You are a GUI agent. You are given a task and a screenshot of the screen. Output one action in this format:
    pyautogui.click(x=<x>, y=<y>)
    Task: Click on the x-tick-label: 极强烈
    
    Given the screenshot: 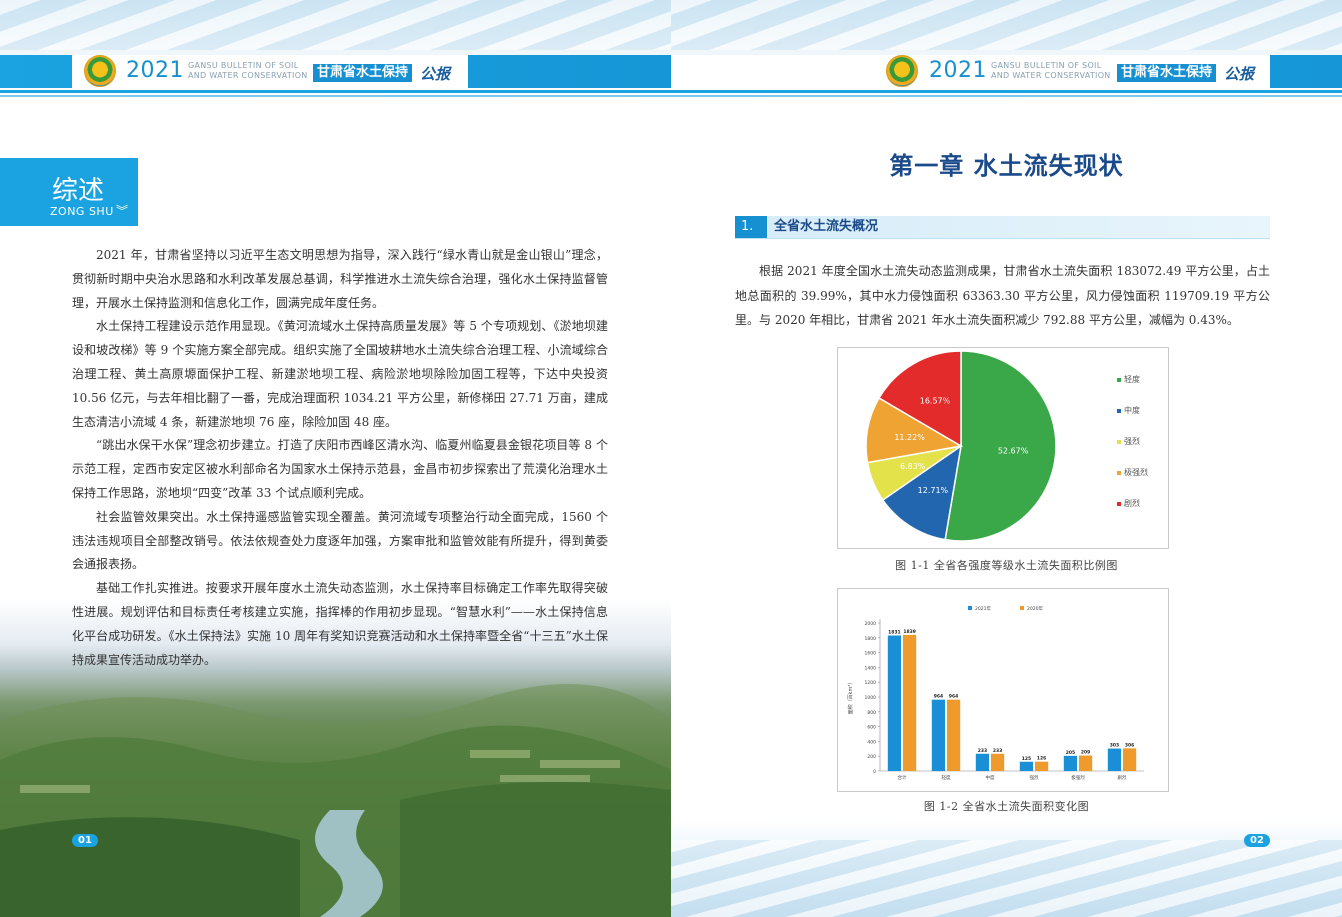 What is the action you would take?
    pyautogui.click(x=1078, y=777)
    